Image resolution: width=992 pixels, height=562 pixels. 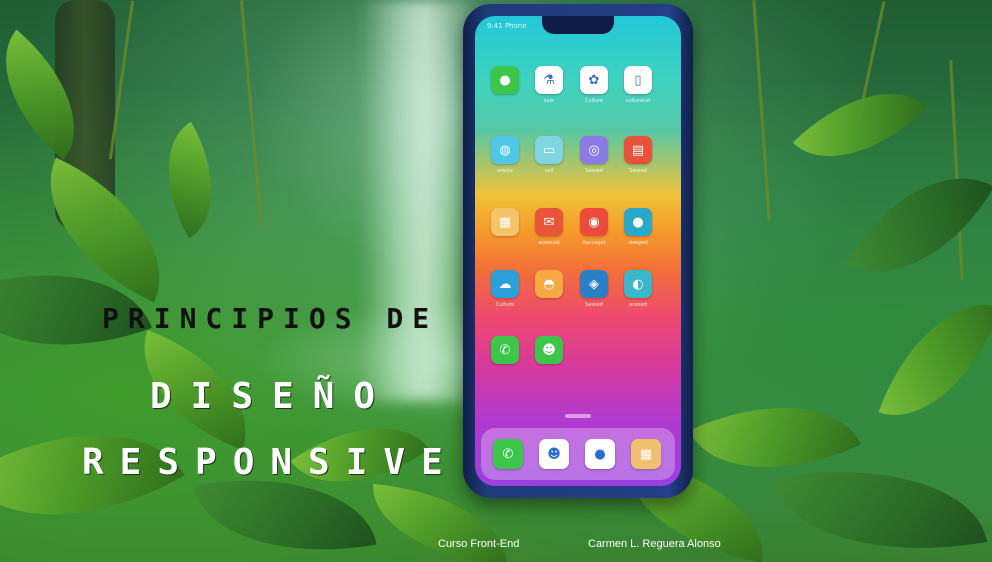 I want to click on phone-icon: ✆, so click(x=505, y=350).